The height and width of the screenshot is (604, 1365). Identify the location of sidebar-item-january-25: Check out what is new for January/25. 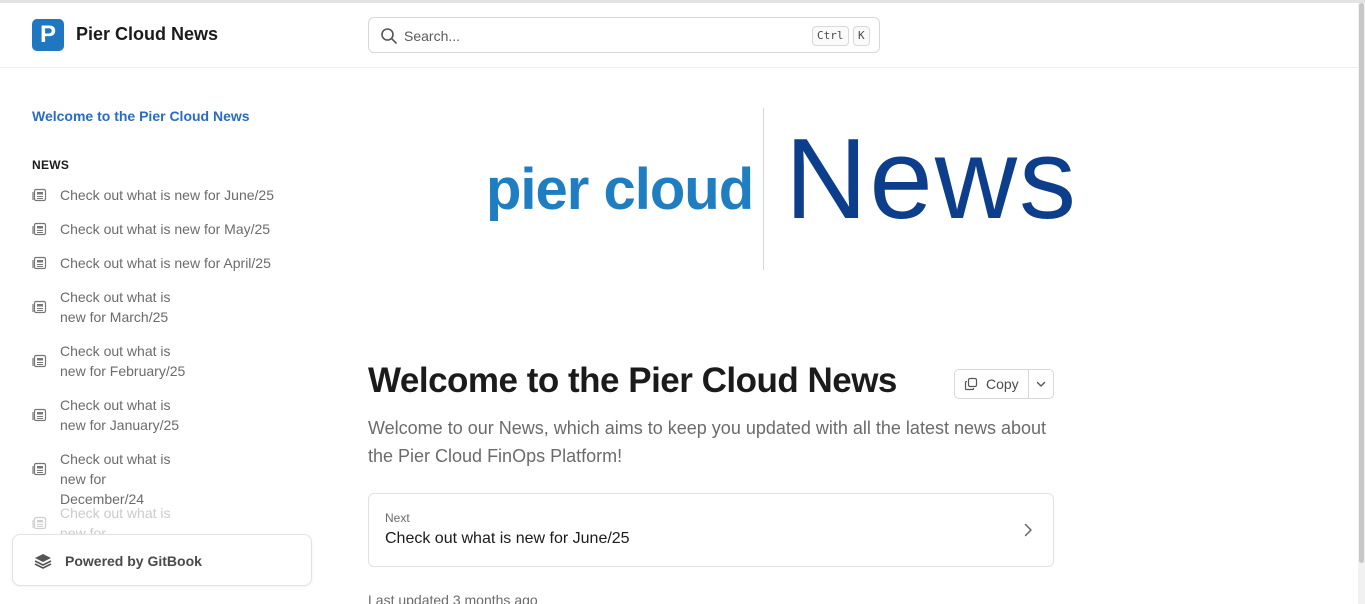
(111, 415).